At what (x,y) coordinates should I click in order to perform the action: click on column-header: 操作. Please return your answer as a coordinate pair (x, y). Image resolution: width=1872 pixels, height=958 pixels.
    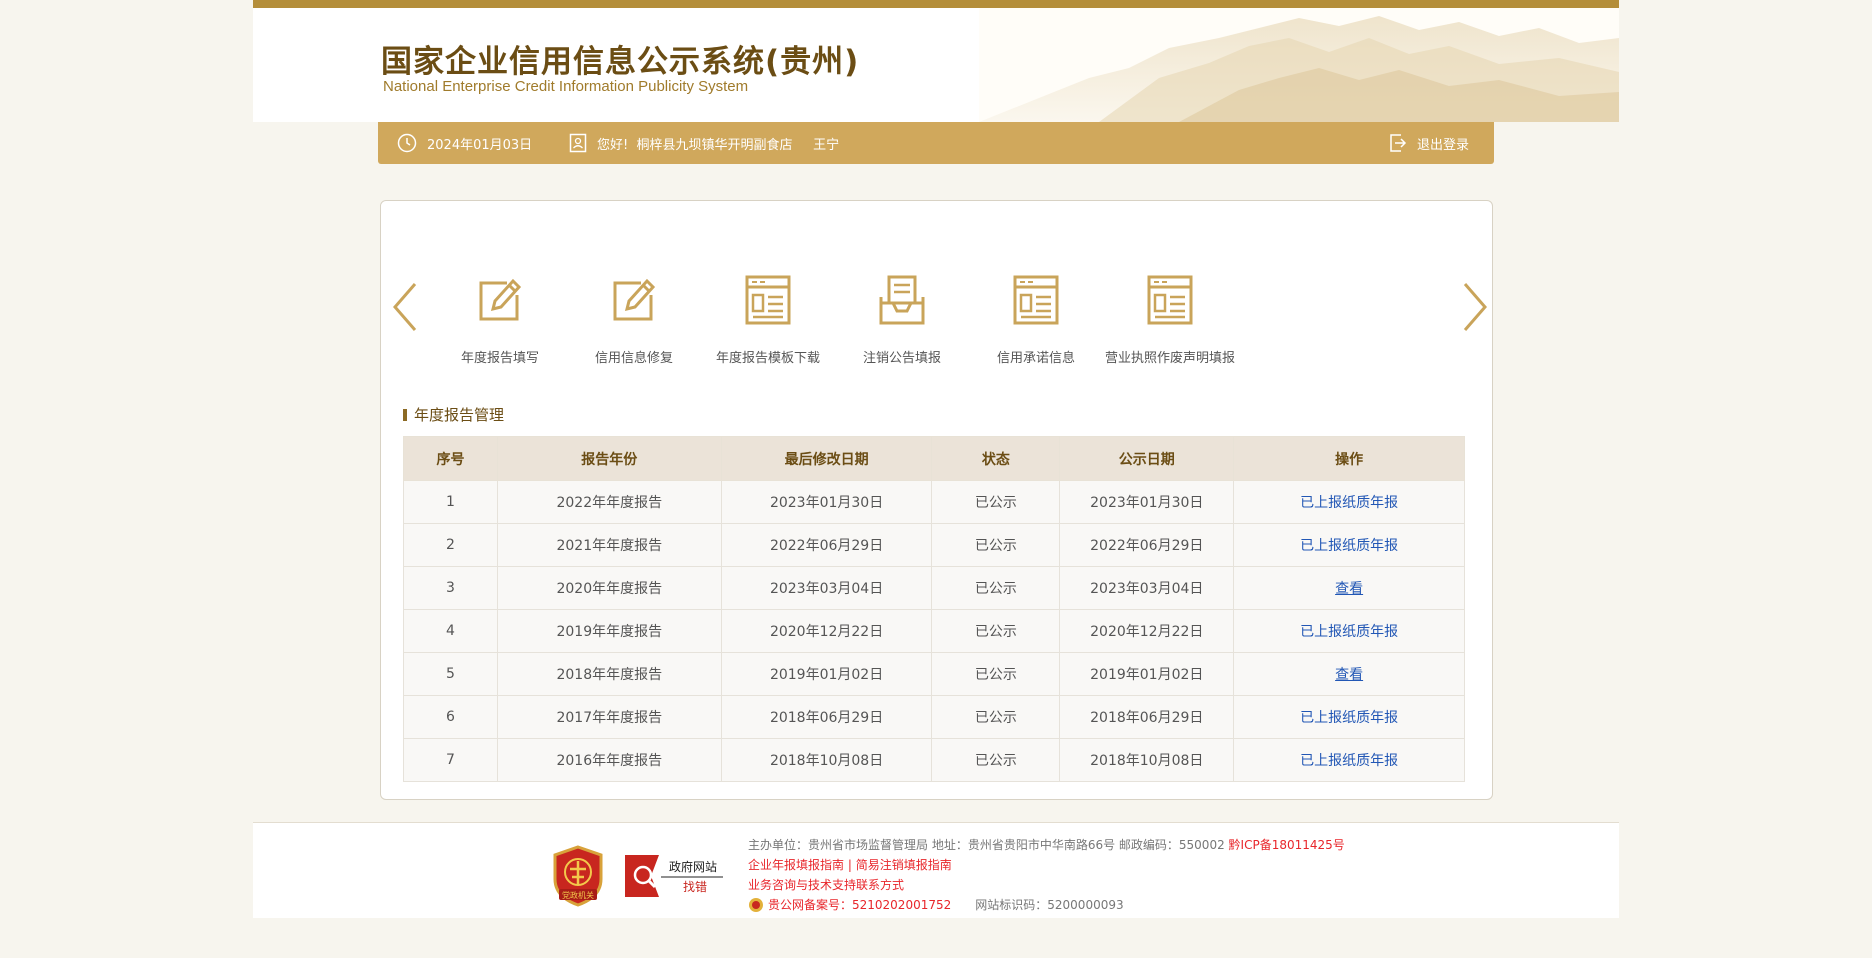
    Looking at the image, I should click on (1349, 458).